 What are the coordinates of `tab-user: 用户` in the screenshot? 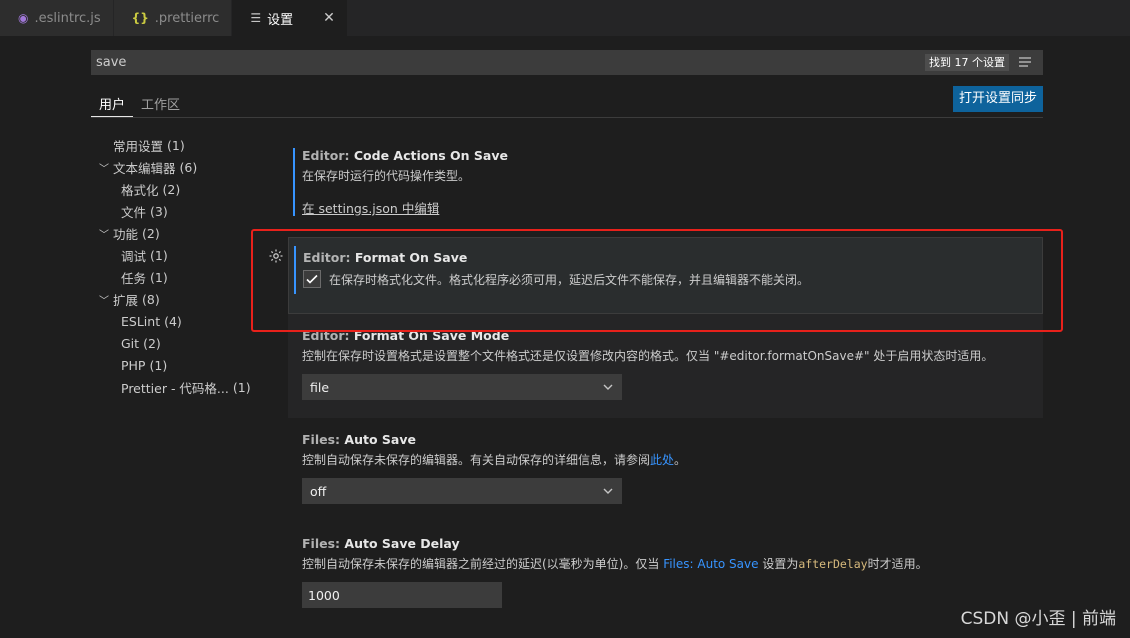 It's located at (112, 101).